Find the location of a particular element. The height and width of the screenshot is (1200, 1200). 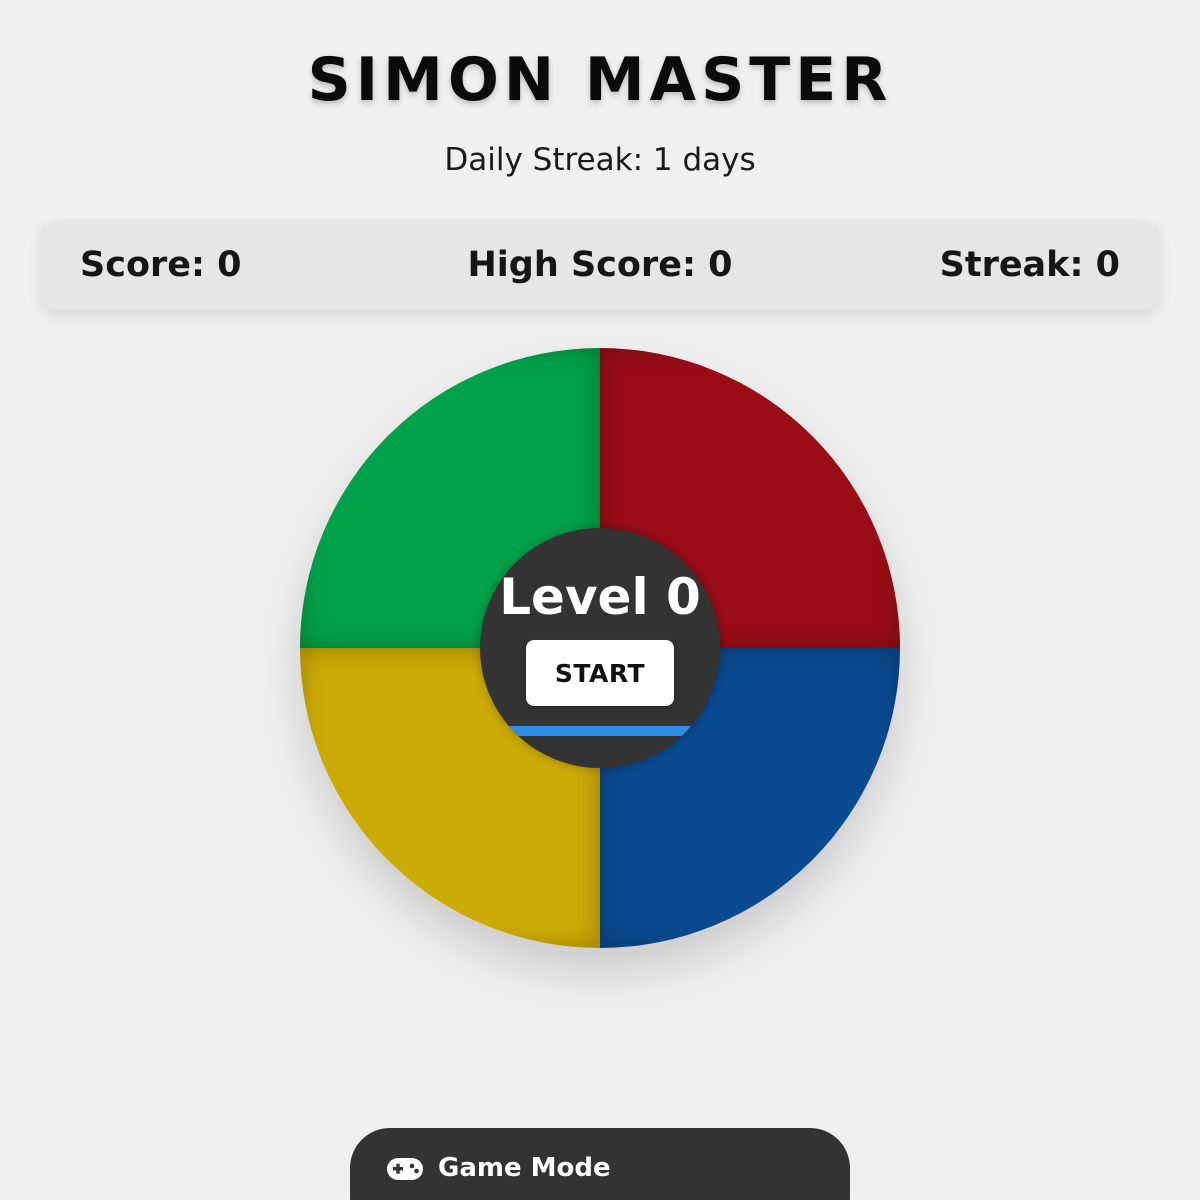

gamepad-icon is located at coordinates (405, 1169).